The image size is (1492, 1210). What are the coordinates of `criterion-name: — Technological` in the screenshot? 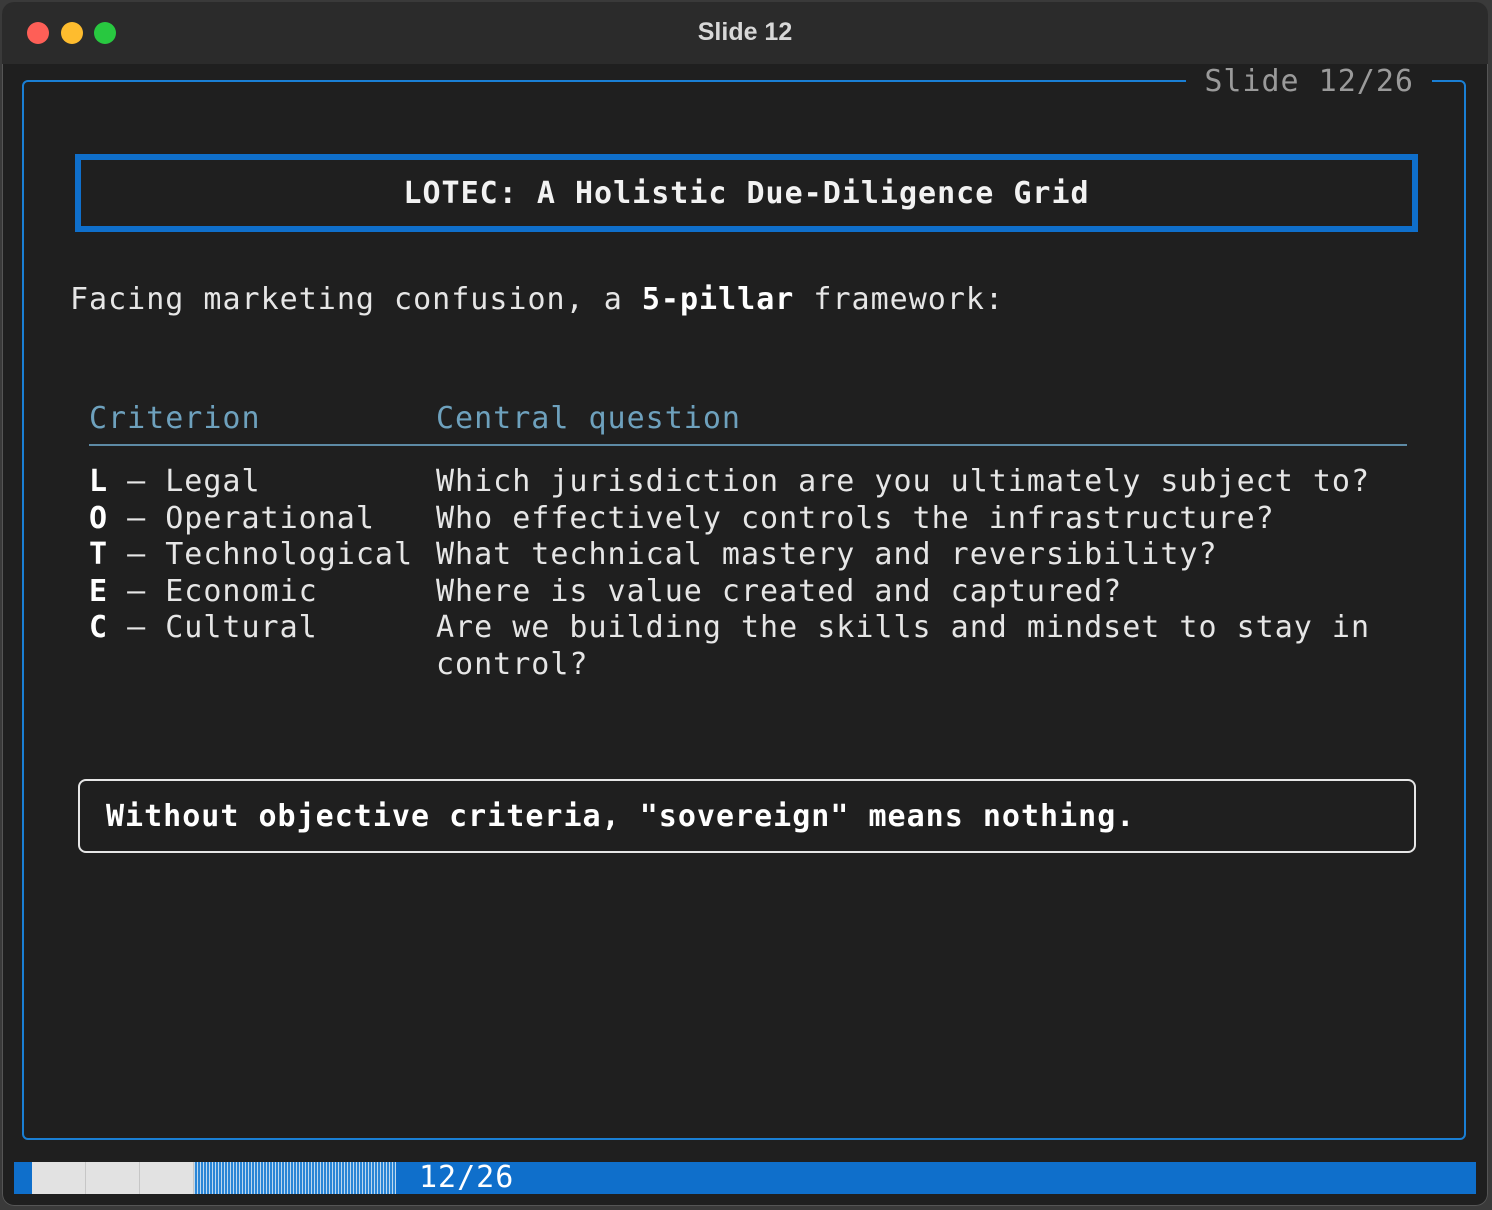 It's located at (261, 554).